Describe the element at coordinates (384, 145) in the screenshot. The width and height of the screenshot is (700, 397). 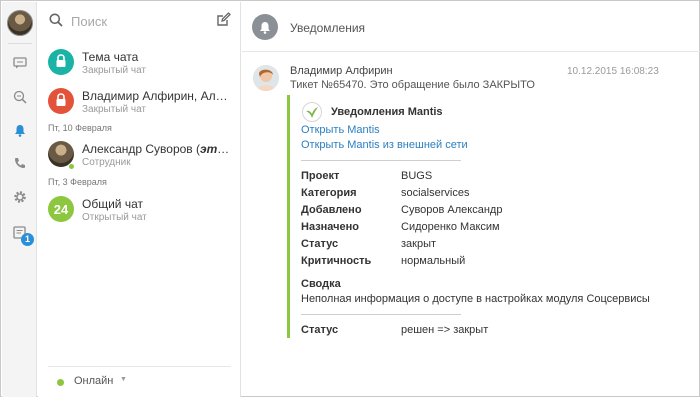
I see `open-mantis-external-link: Открыть Mantis из внешней сети` at that location.